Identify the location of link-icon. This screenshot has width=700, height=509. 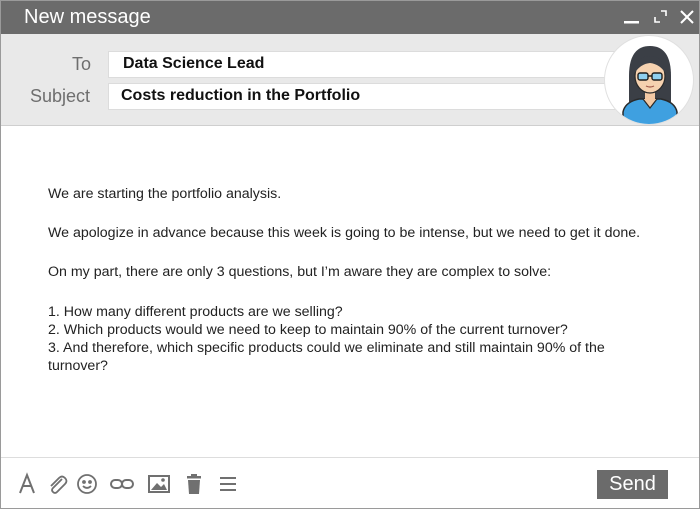
(122, 484).